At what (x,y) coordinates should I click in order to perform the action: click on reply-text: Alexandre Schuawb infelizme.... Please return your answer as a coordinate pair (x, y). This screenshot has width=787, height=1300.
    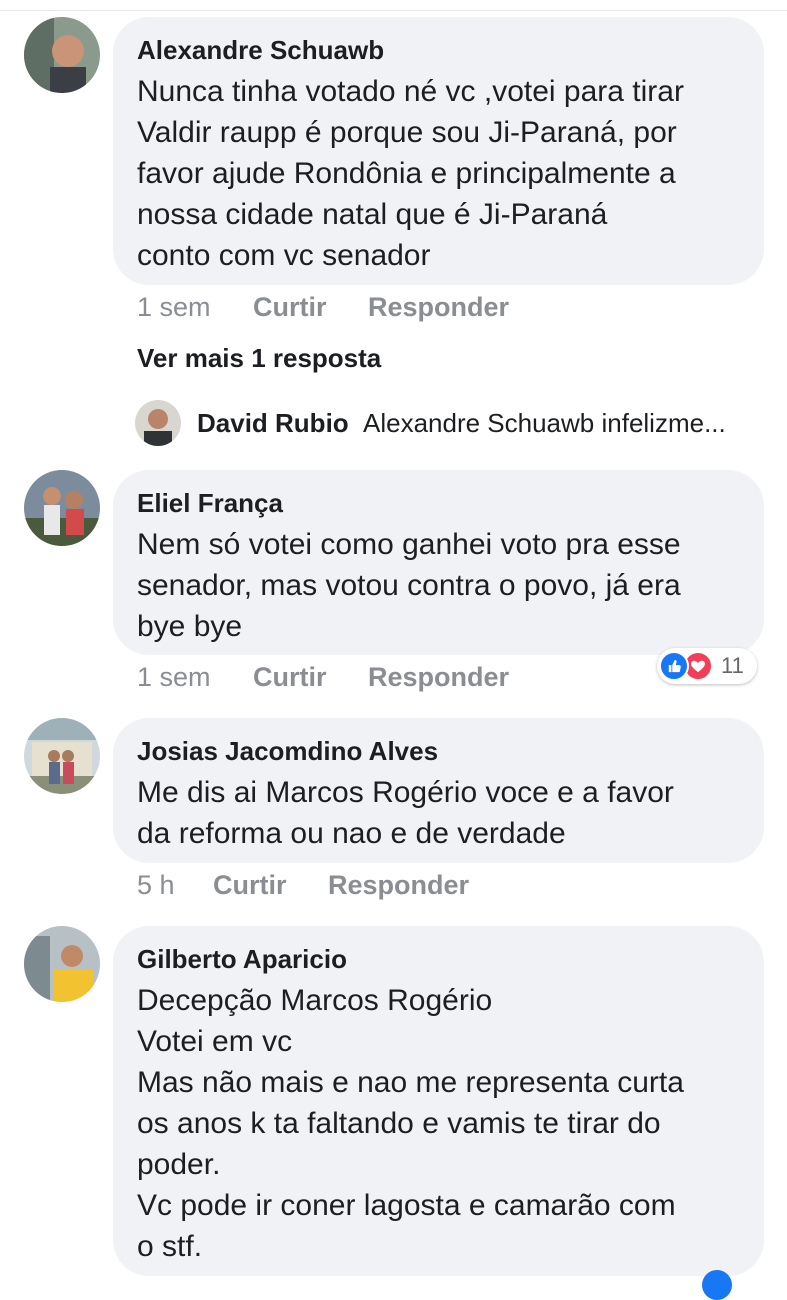
    Looking at the image, I should click on (544, 423).